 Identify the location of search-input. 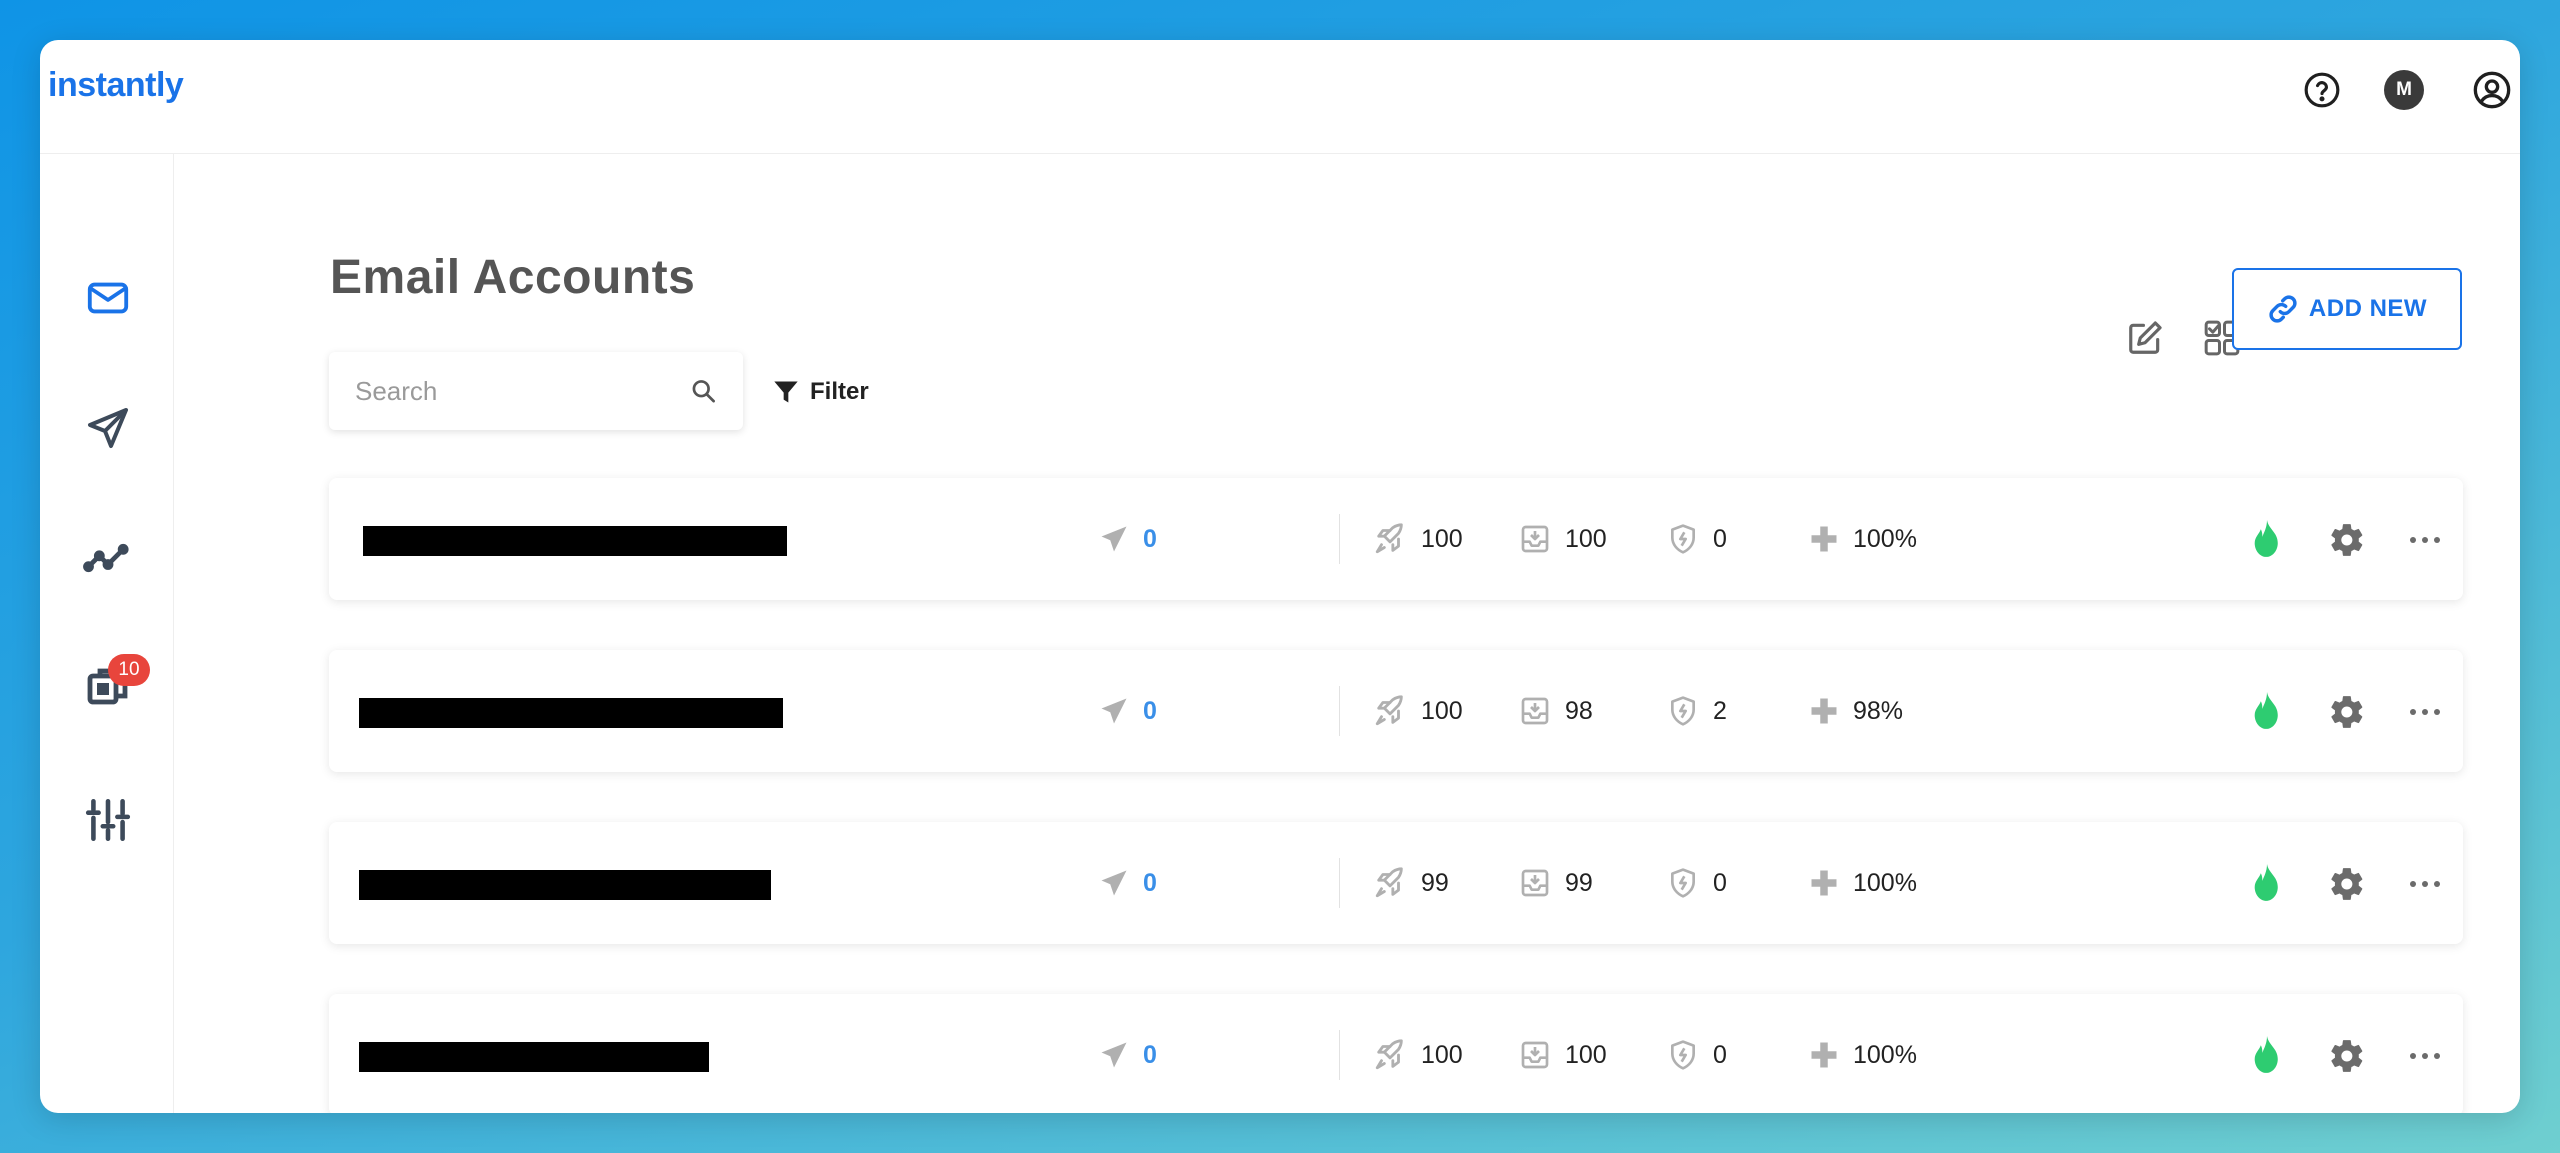
(522, 391).